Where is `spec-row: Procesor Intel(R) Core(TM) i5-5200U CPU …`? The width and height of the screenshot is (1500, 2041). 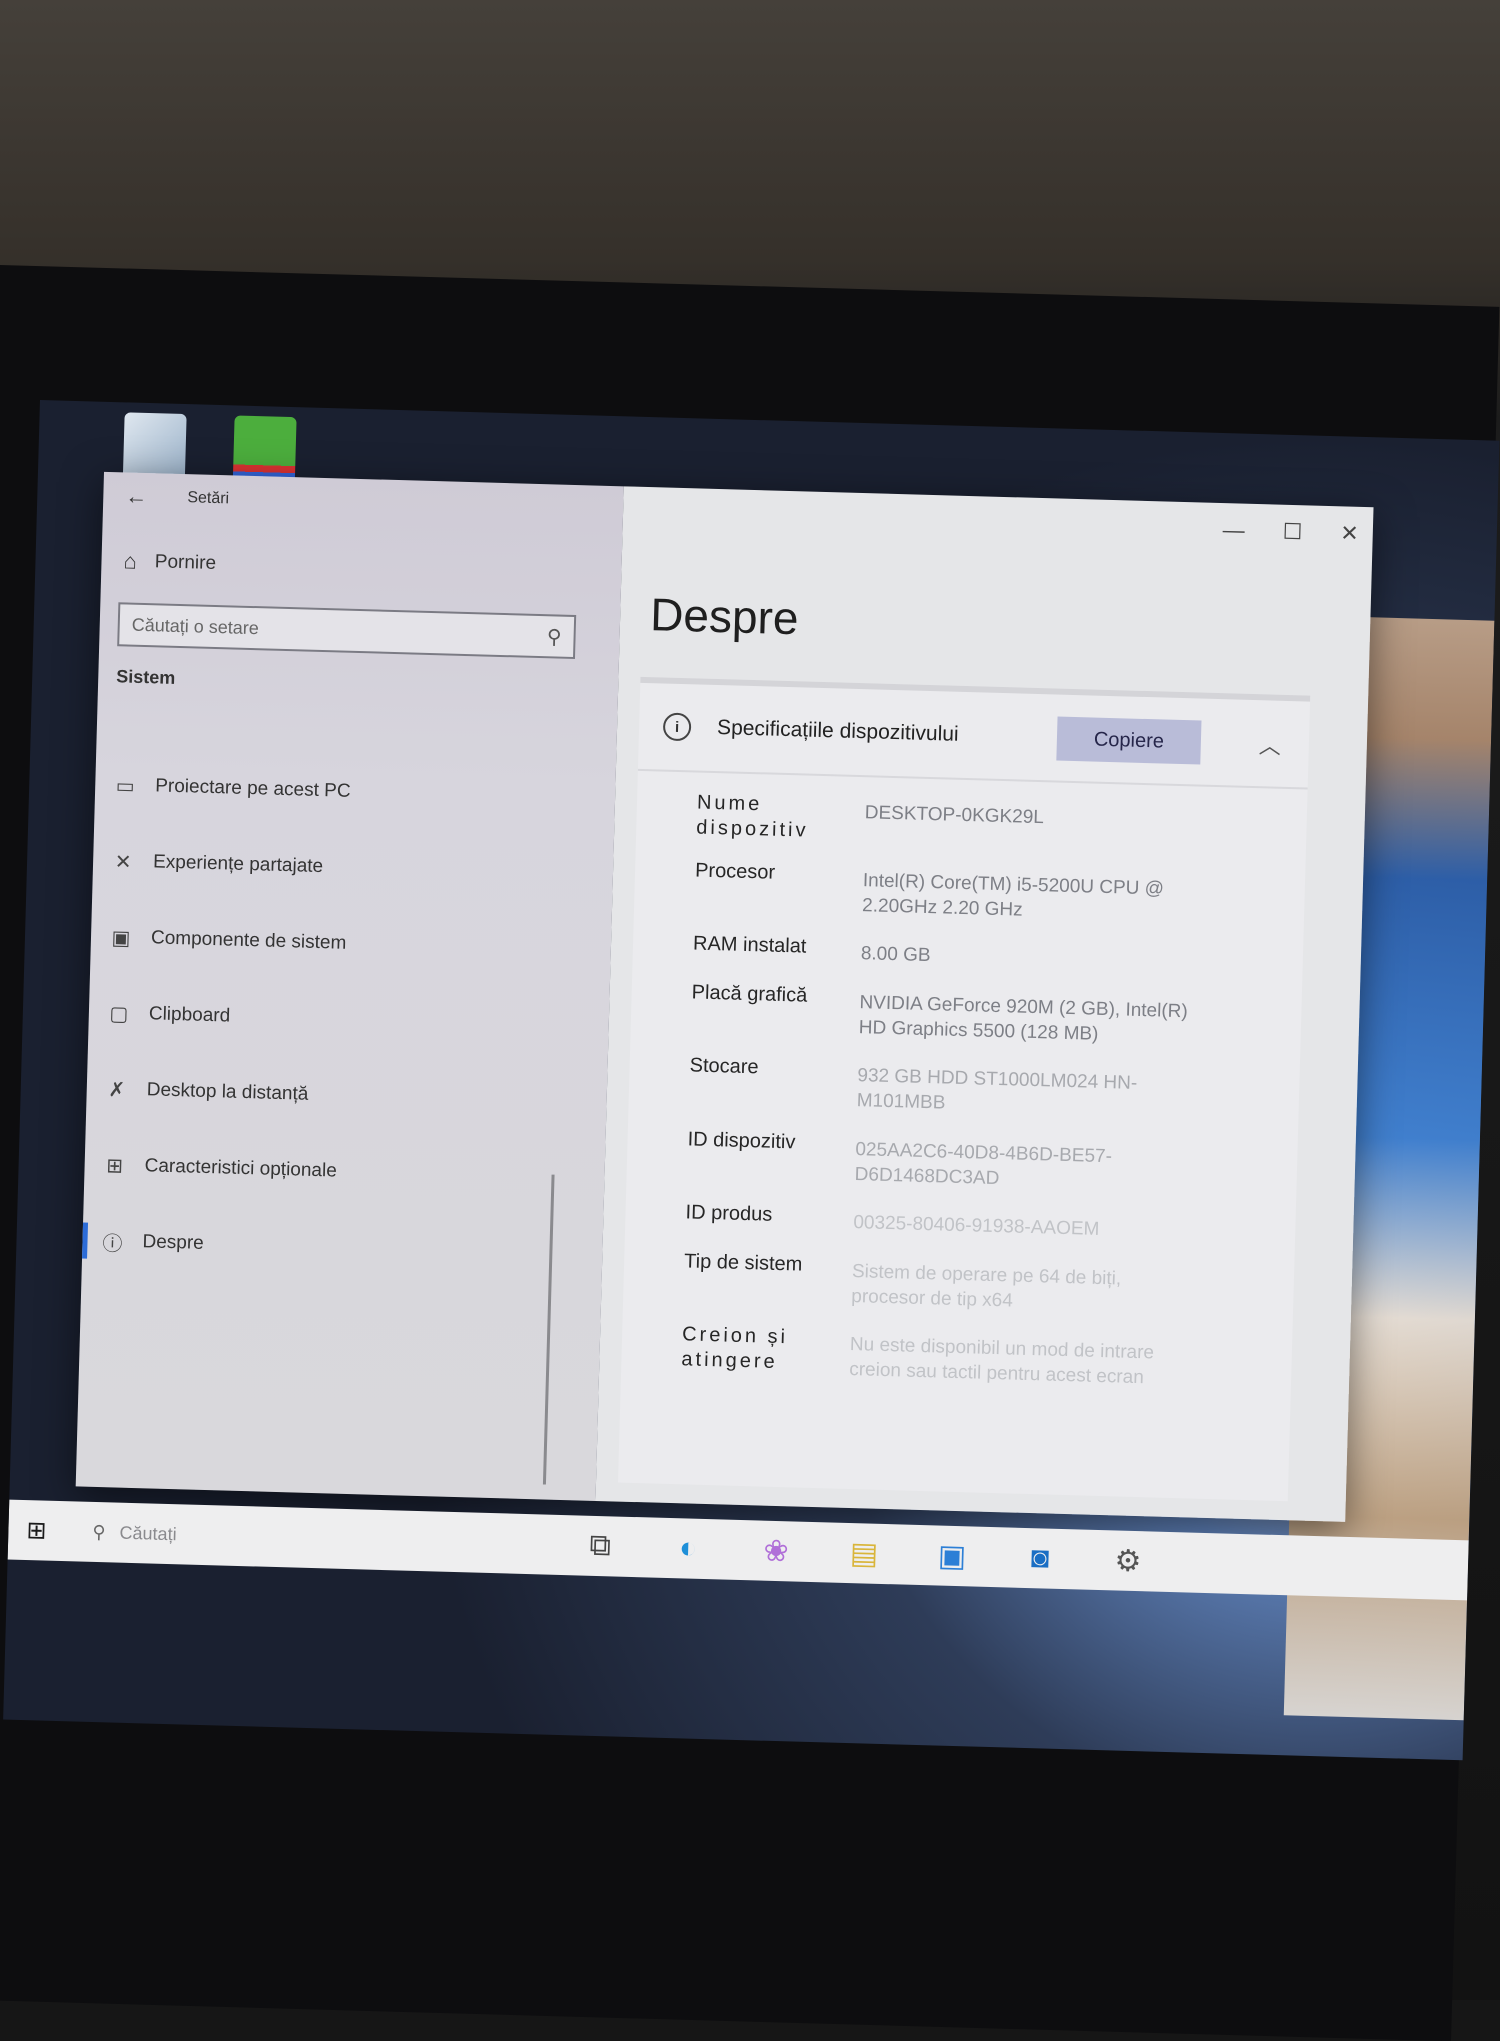 spec-row: Procesor Intel(R) Core(TM) i5-5200U CPU … is located at coordinates (999, 894).